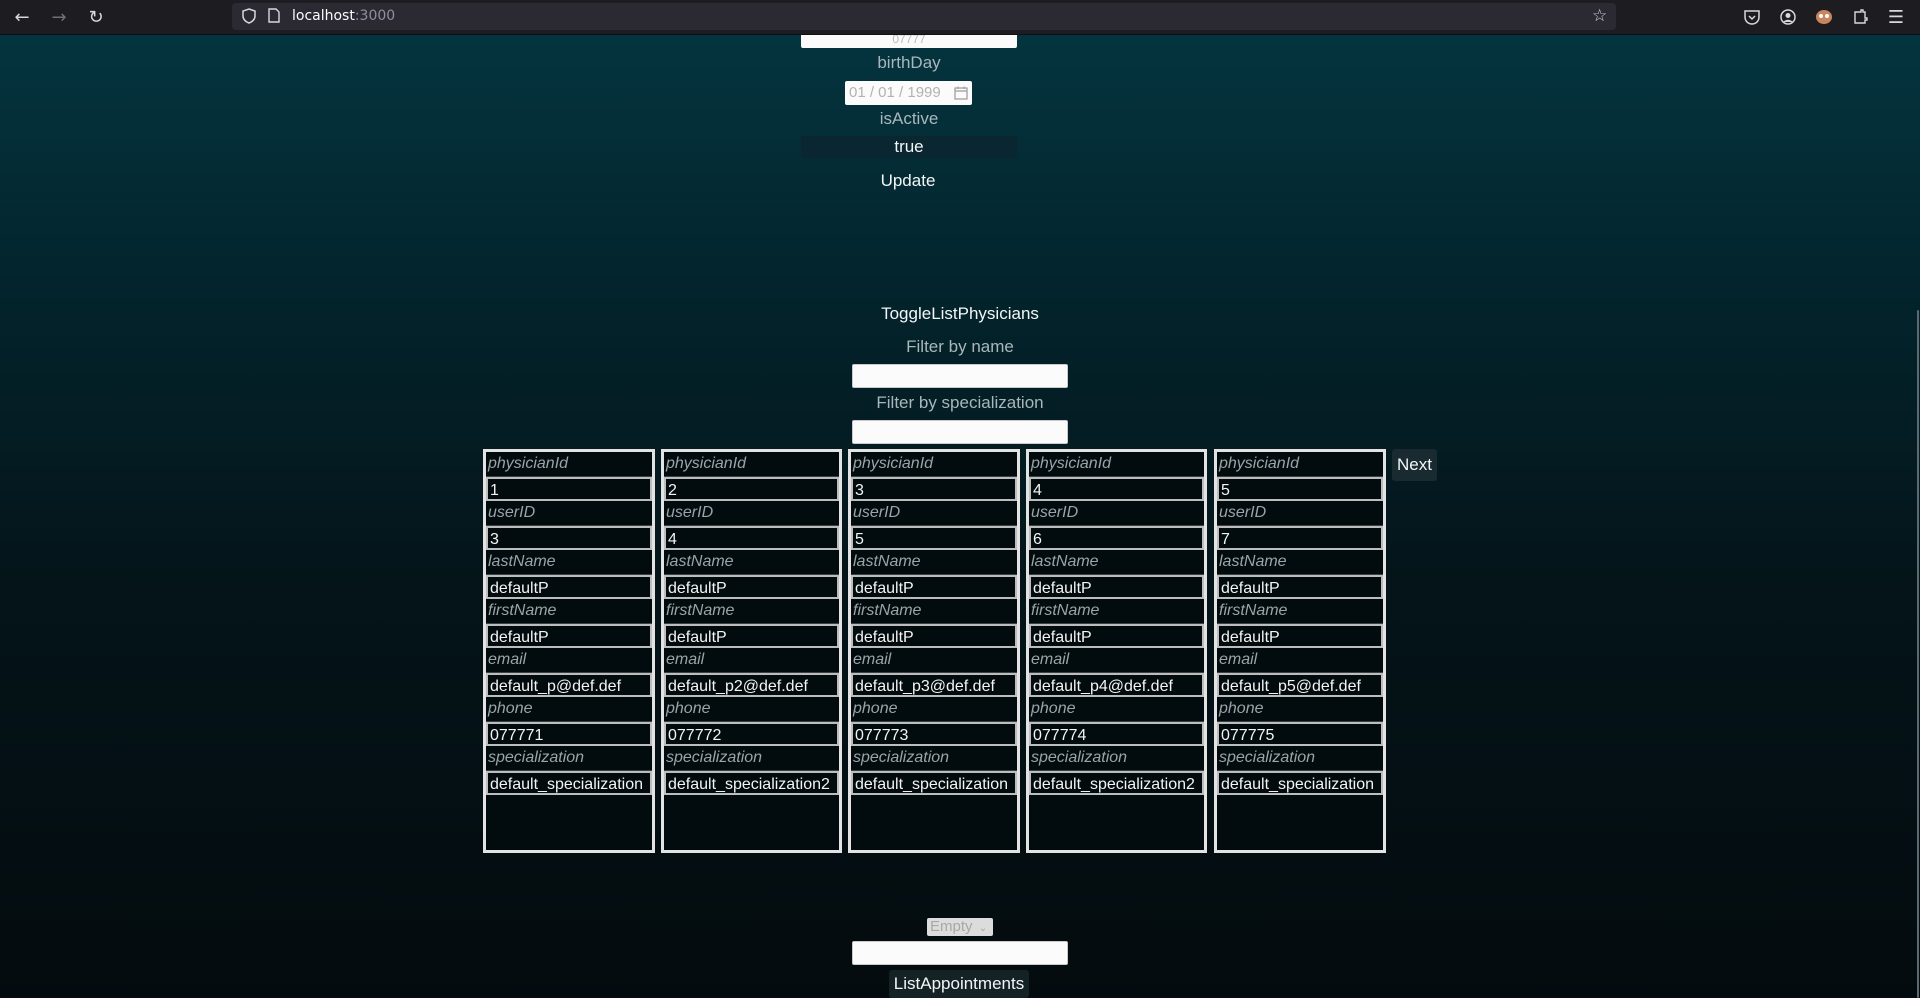 The height and width of the screenshot is (998, 1920). I want to click on chevron-down-icon: ⌄, so click(983, 928).